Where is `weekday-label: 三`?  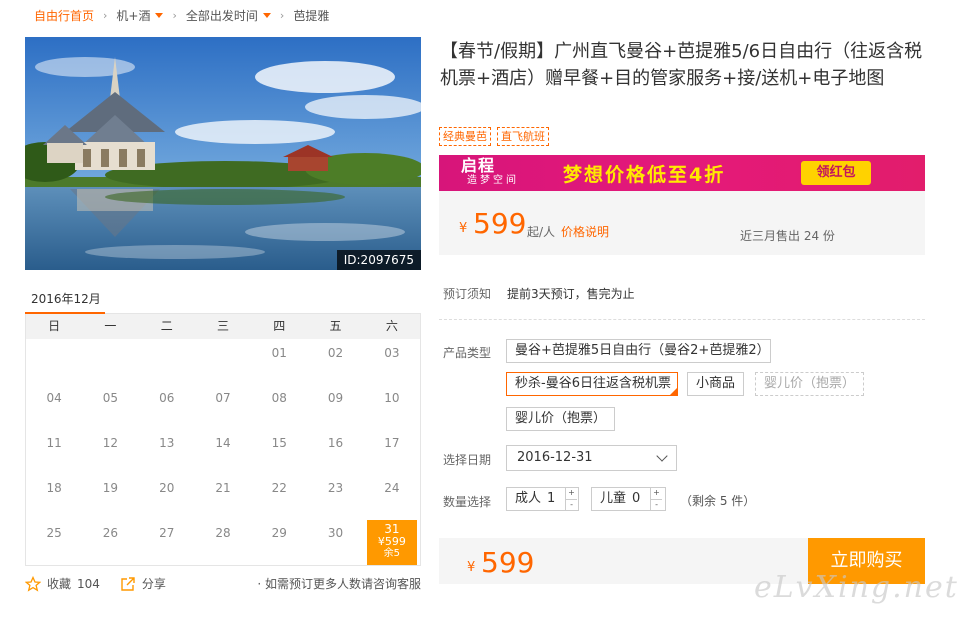 weekday-label: 三 is located at coordinates (222, 326).